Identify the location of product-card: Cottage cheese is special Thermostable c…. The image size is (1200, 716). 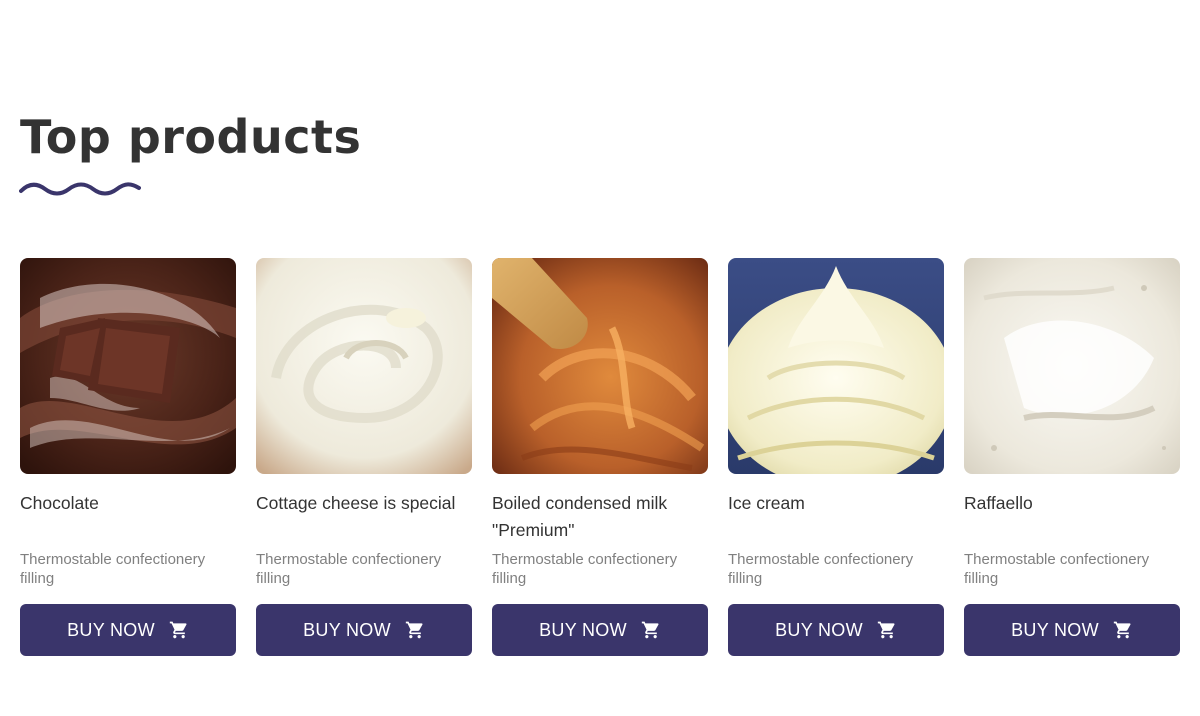
(364, 457).